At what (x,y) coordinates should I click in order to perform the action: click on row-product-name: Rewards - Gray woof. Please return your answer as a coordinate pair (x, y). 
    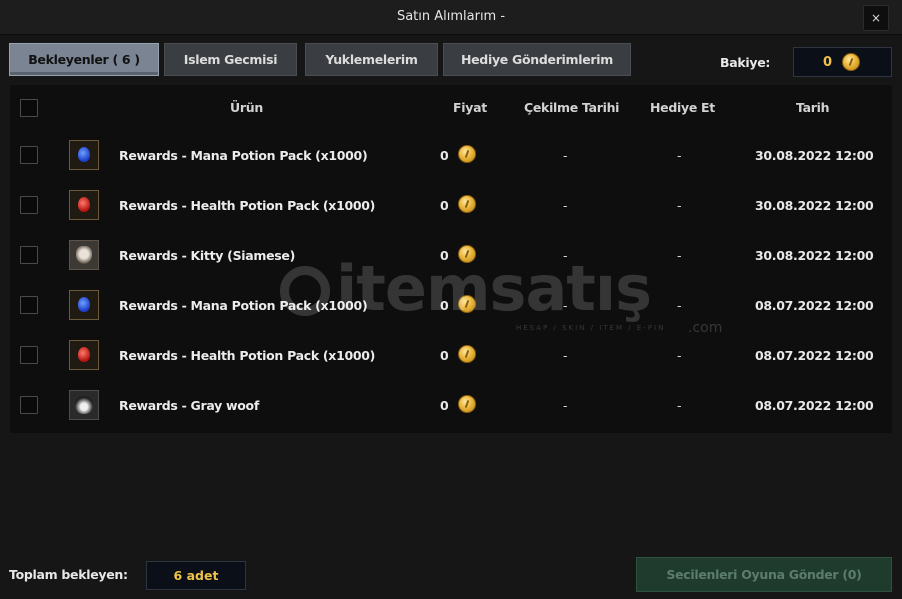
    Looking at the image, I should click on (189, 405).